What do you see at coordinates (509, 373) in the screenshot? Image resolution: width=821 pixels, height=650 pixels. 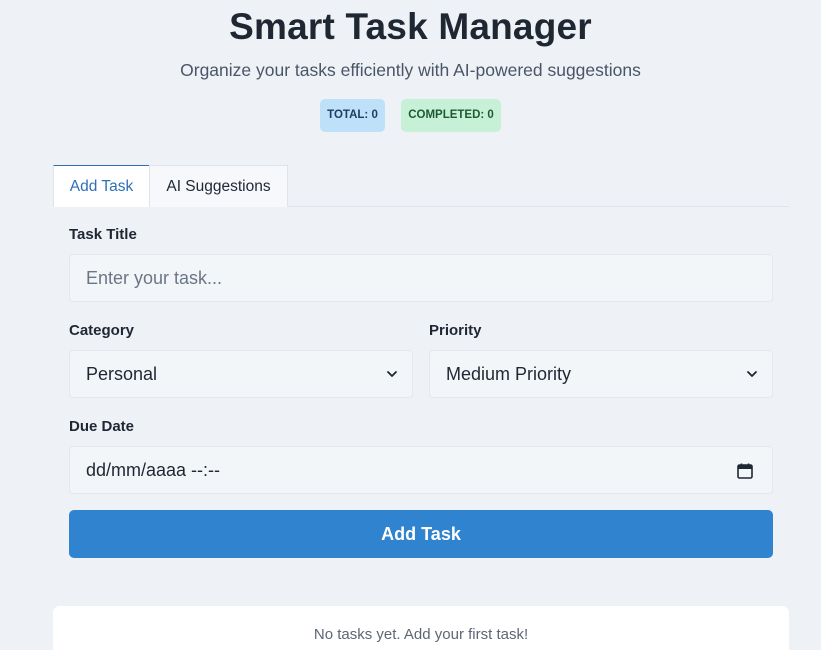 I see `priority-value: Medium Priority` at bounding box center [509, 373].